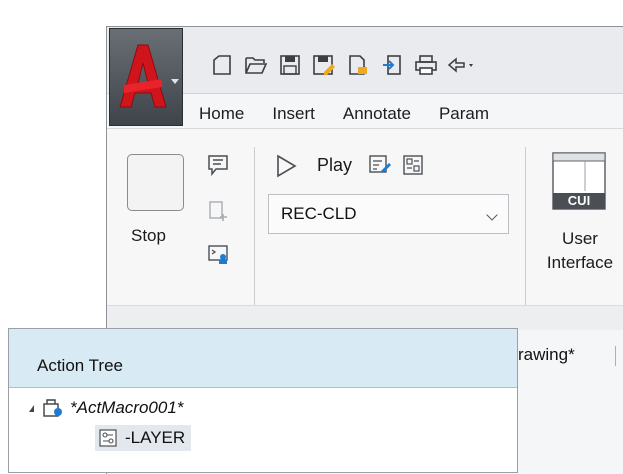 This screenshot has width=623, height=474. Describe the element at coordinates (334, 165) in the screenshot. I see `play-button: Play` at that location.